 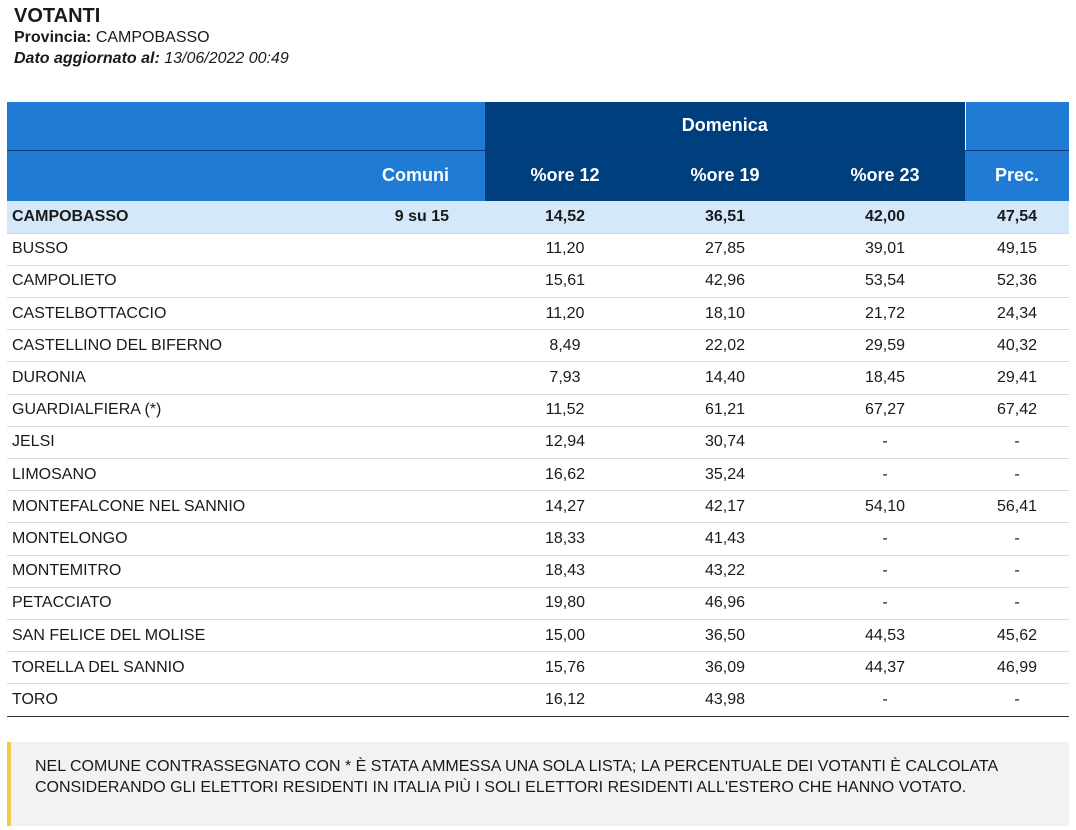 What do you see at coordinates (171, 443) in the screenshot?
I see `comune-name: JELSI` at bounding box center [171, 443].